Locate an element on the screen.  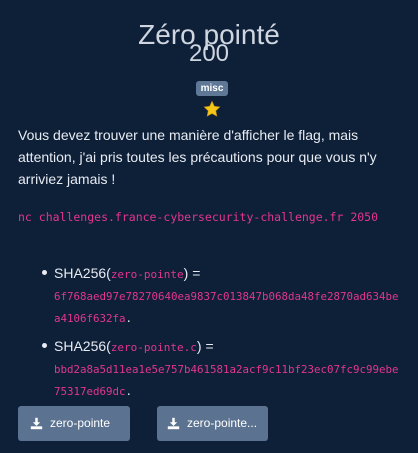
download-button-binary: zero-pointe is located at coordinates (74, 423).